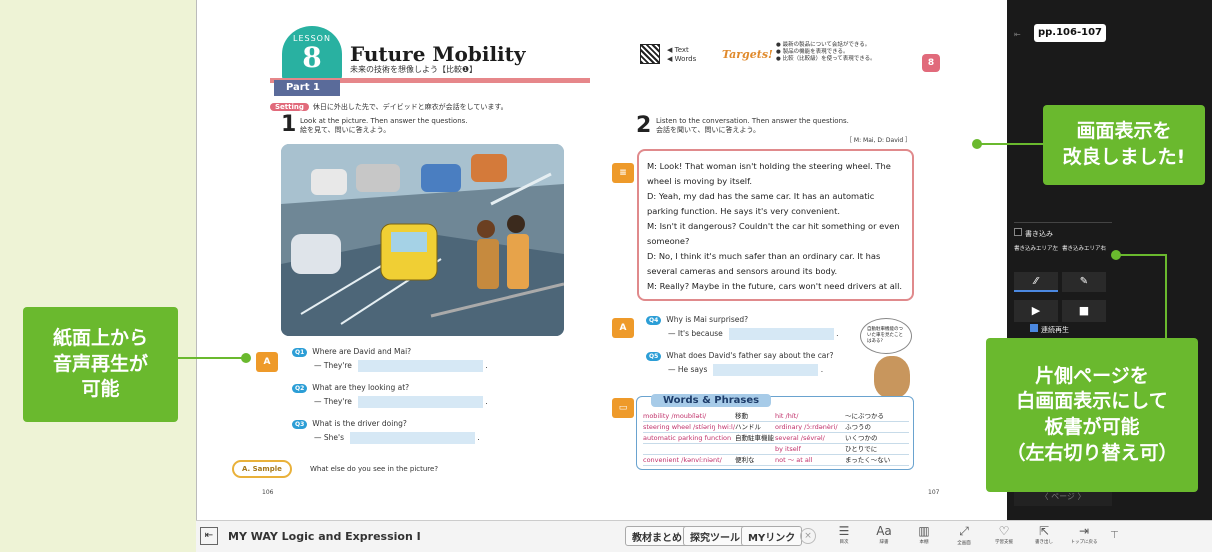 The height and width of the screenshot is (552, 1212). I want to click on callout-whiteboard: 片側ページを 白画面表示にして 板書が可能 （左右切り替え可）, so click(1092, 415).